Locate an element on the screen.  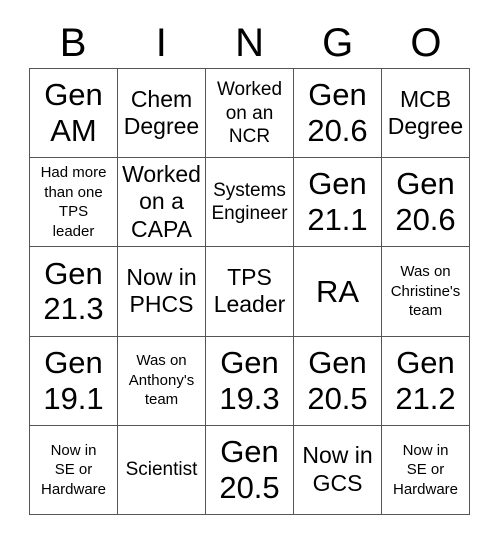
bingo-header-row: B I N G O is located at coordinates (249, 43).